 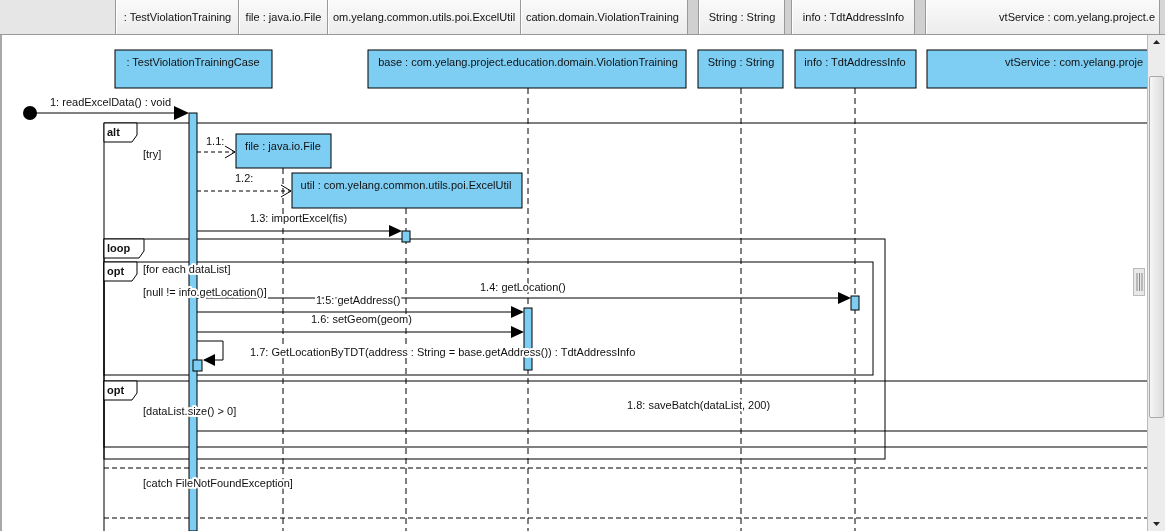 What do you see at coordinates (283, 146) in the screenshot?
I see `lifeline-name: file : java.io.File` at bounding box center [283, 146].